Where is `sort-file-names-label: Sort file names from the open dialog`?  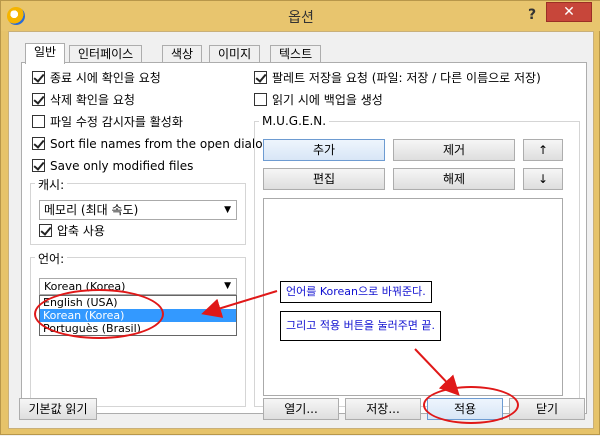 sort-file-names-label: Sort file names from the open dialog is located at coordinates (160, 144).